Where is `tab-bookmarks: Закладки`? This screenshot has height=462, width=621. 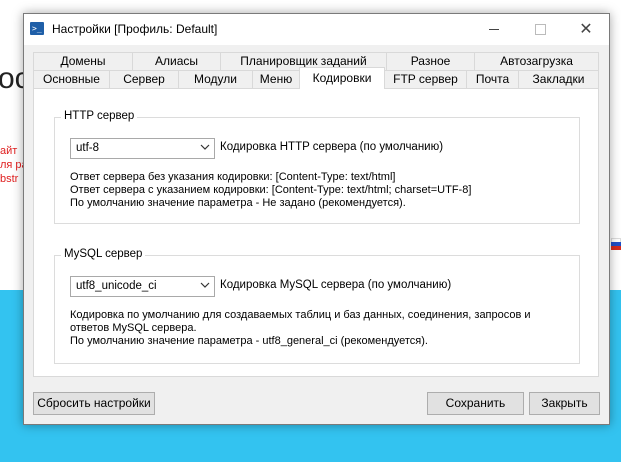 tab-bookmarks: Закладки is located at coordinates (558, 79).